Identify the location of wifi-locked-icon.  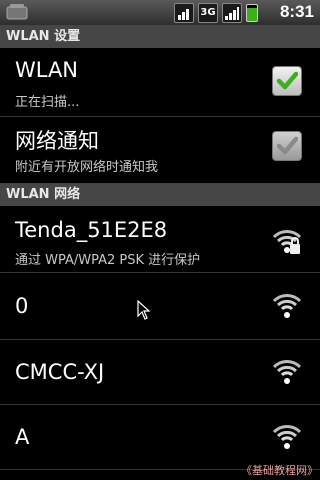
(287, 242).